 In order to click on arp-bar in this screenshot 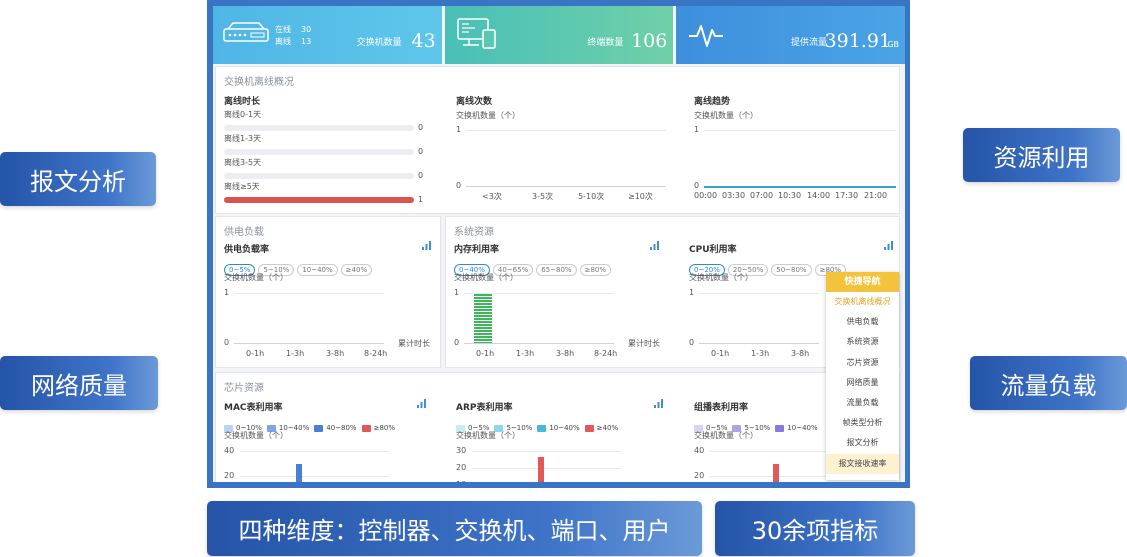, I will do `click(541, 469)`.